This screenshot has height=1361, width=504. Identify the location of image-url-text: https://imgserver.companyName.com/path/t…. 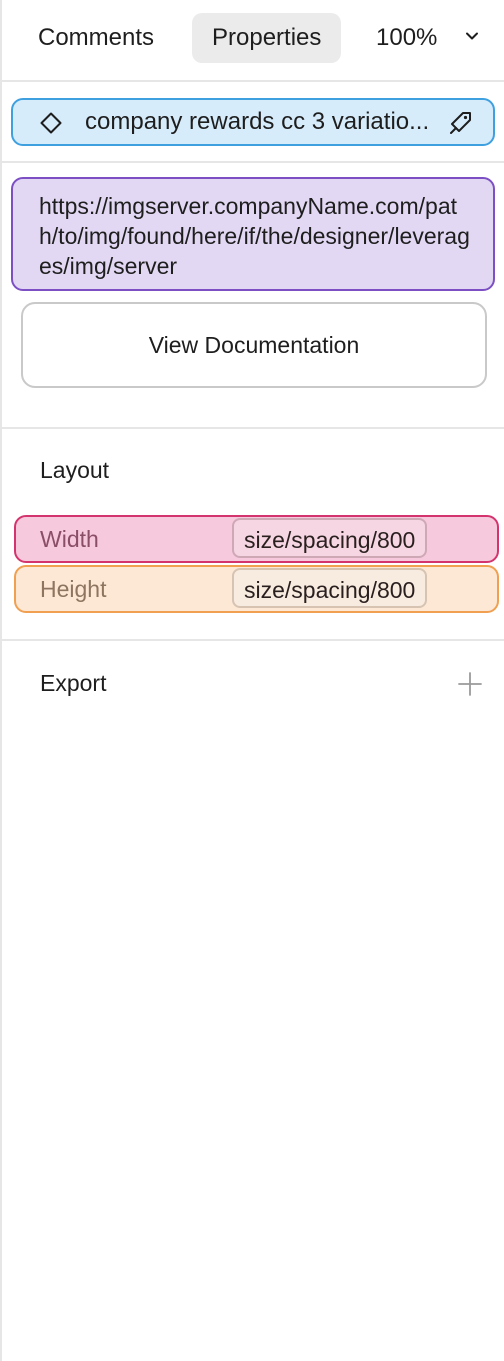
(253, 234).